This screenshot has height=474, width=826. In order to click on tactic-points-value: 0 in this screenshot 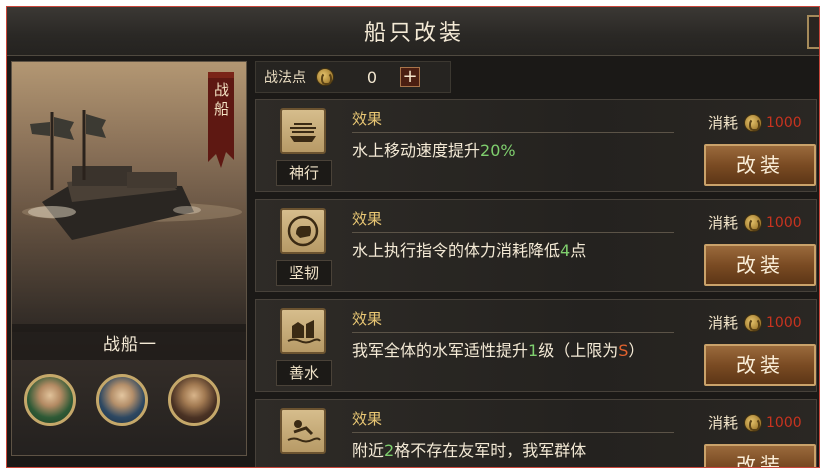, I will do `click(372, 77)`.